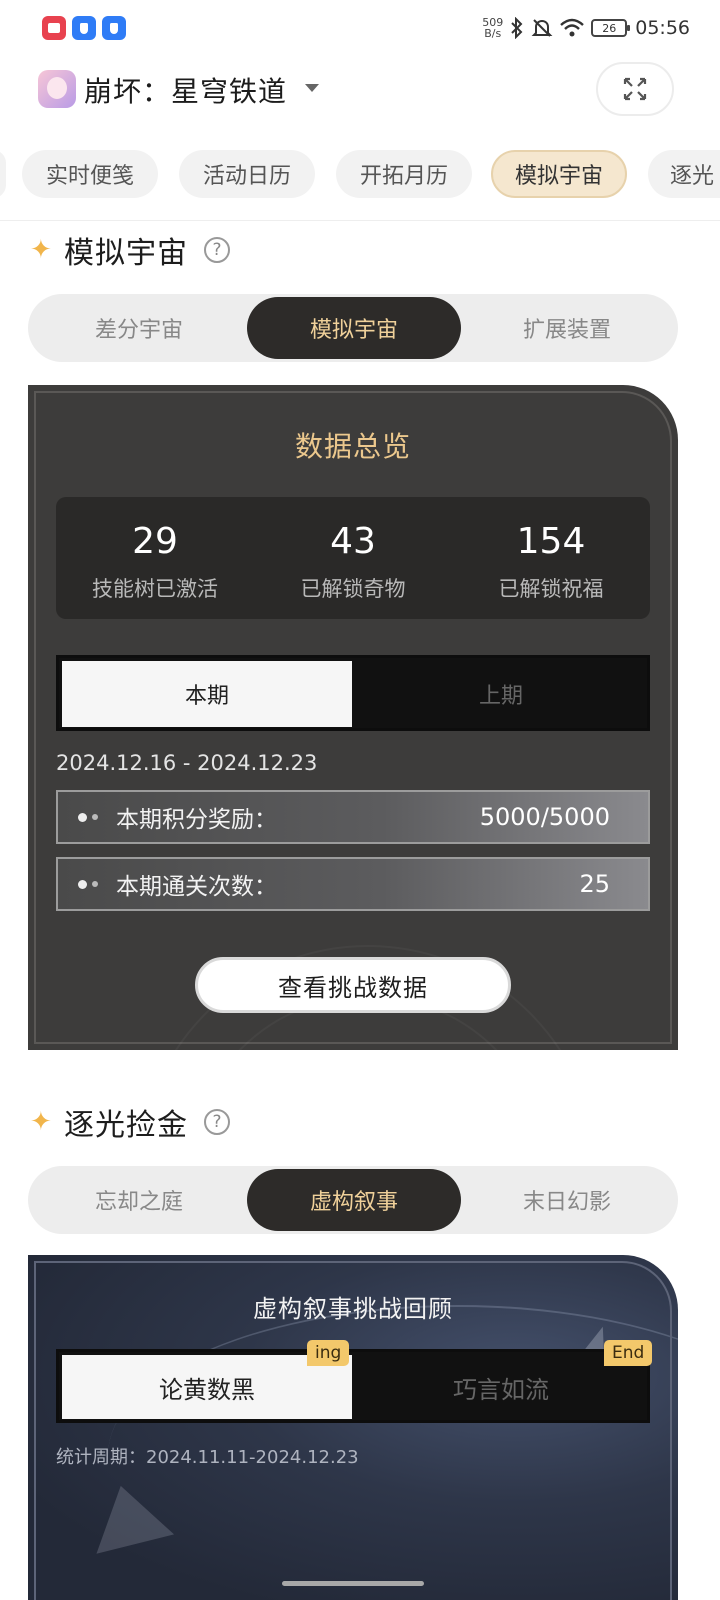  I want to click on row-value: 5000/5000, so click(544, 817).